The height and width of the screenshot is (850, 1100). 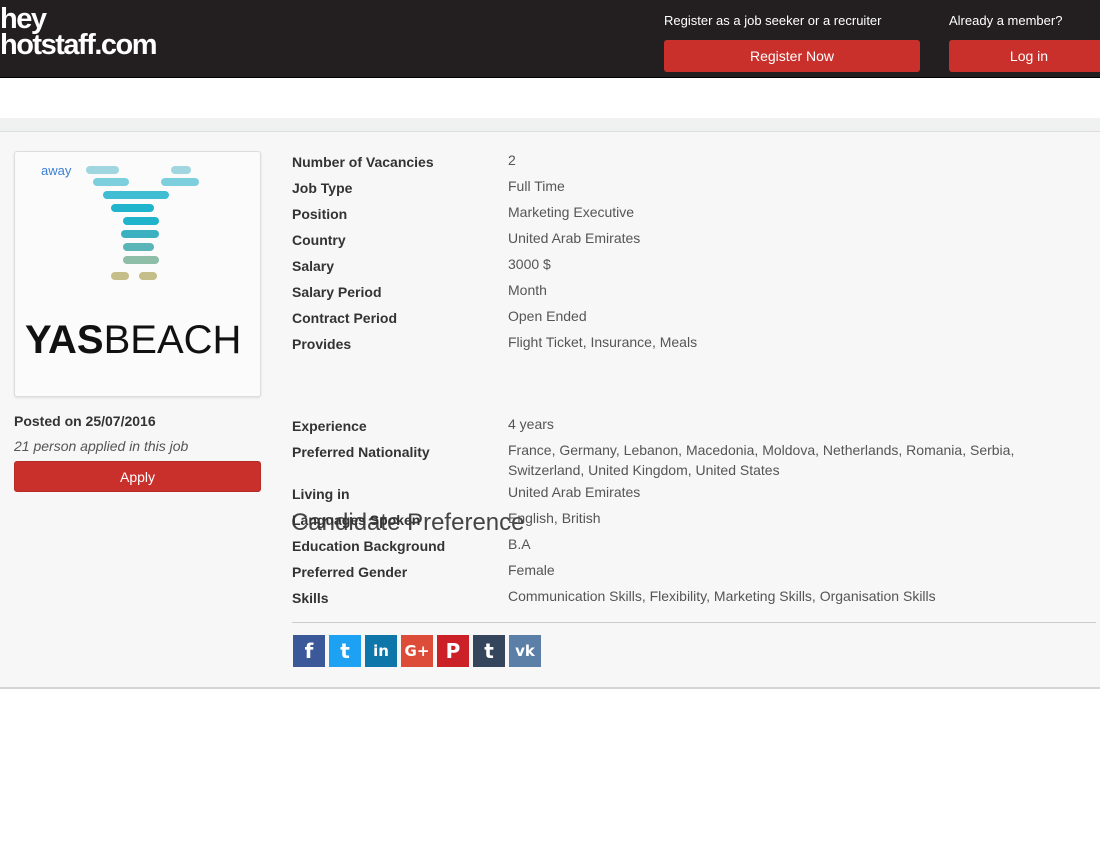 I want to click on google-plus-share-icon: G+, so click(x=417, y=651).